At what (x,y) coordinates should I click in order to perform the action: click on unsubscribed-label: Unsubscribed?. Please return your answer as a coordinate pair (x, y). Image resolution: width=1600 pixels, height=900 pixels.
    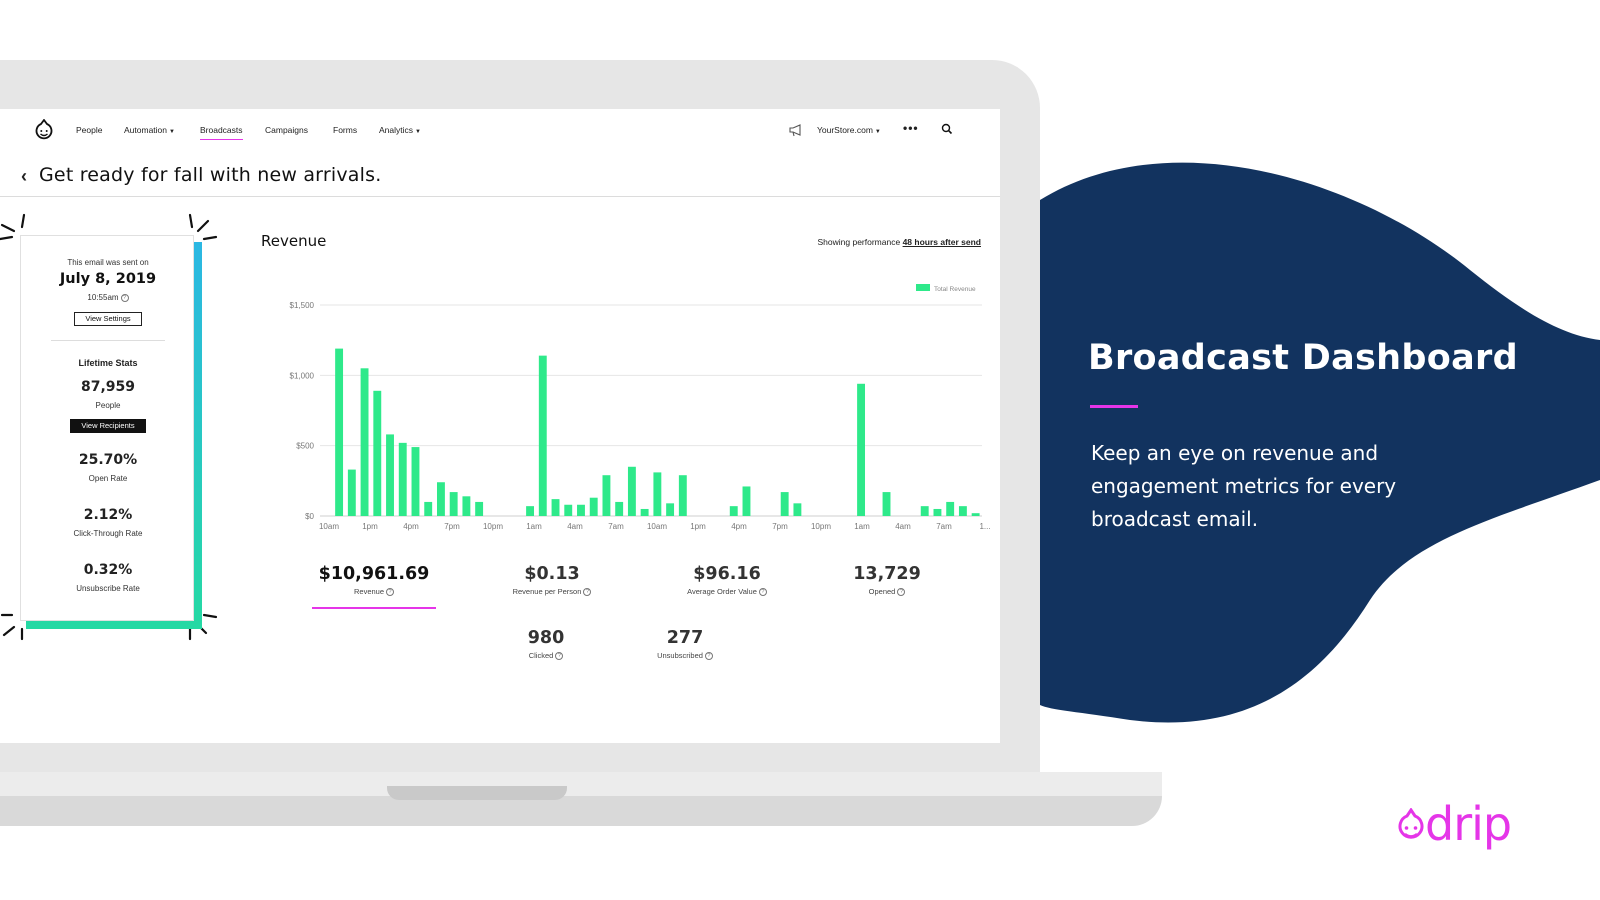
    Looking at the image, I should click on (685, 655).